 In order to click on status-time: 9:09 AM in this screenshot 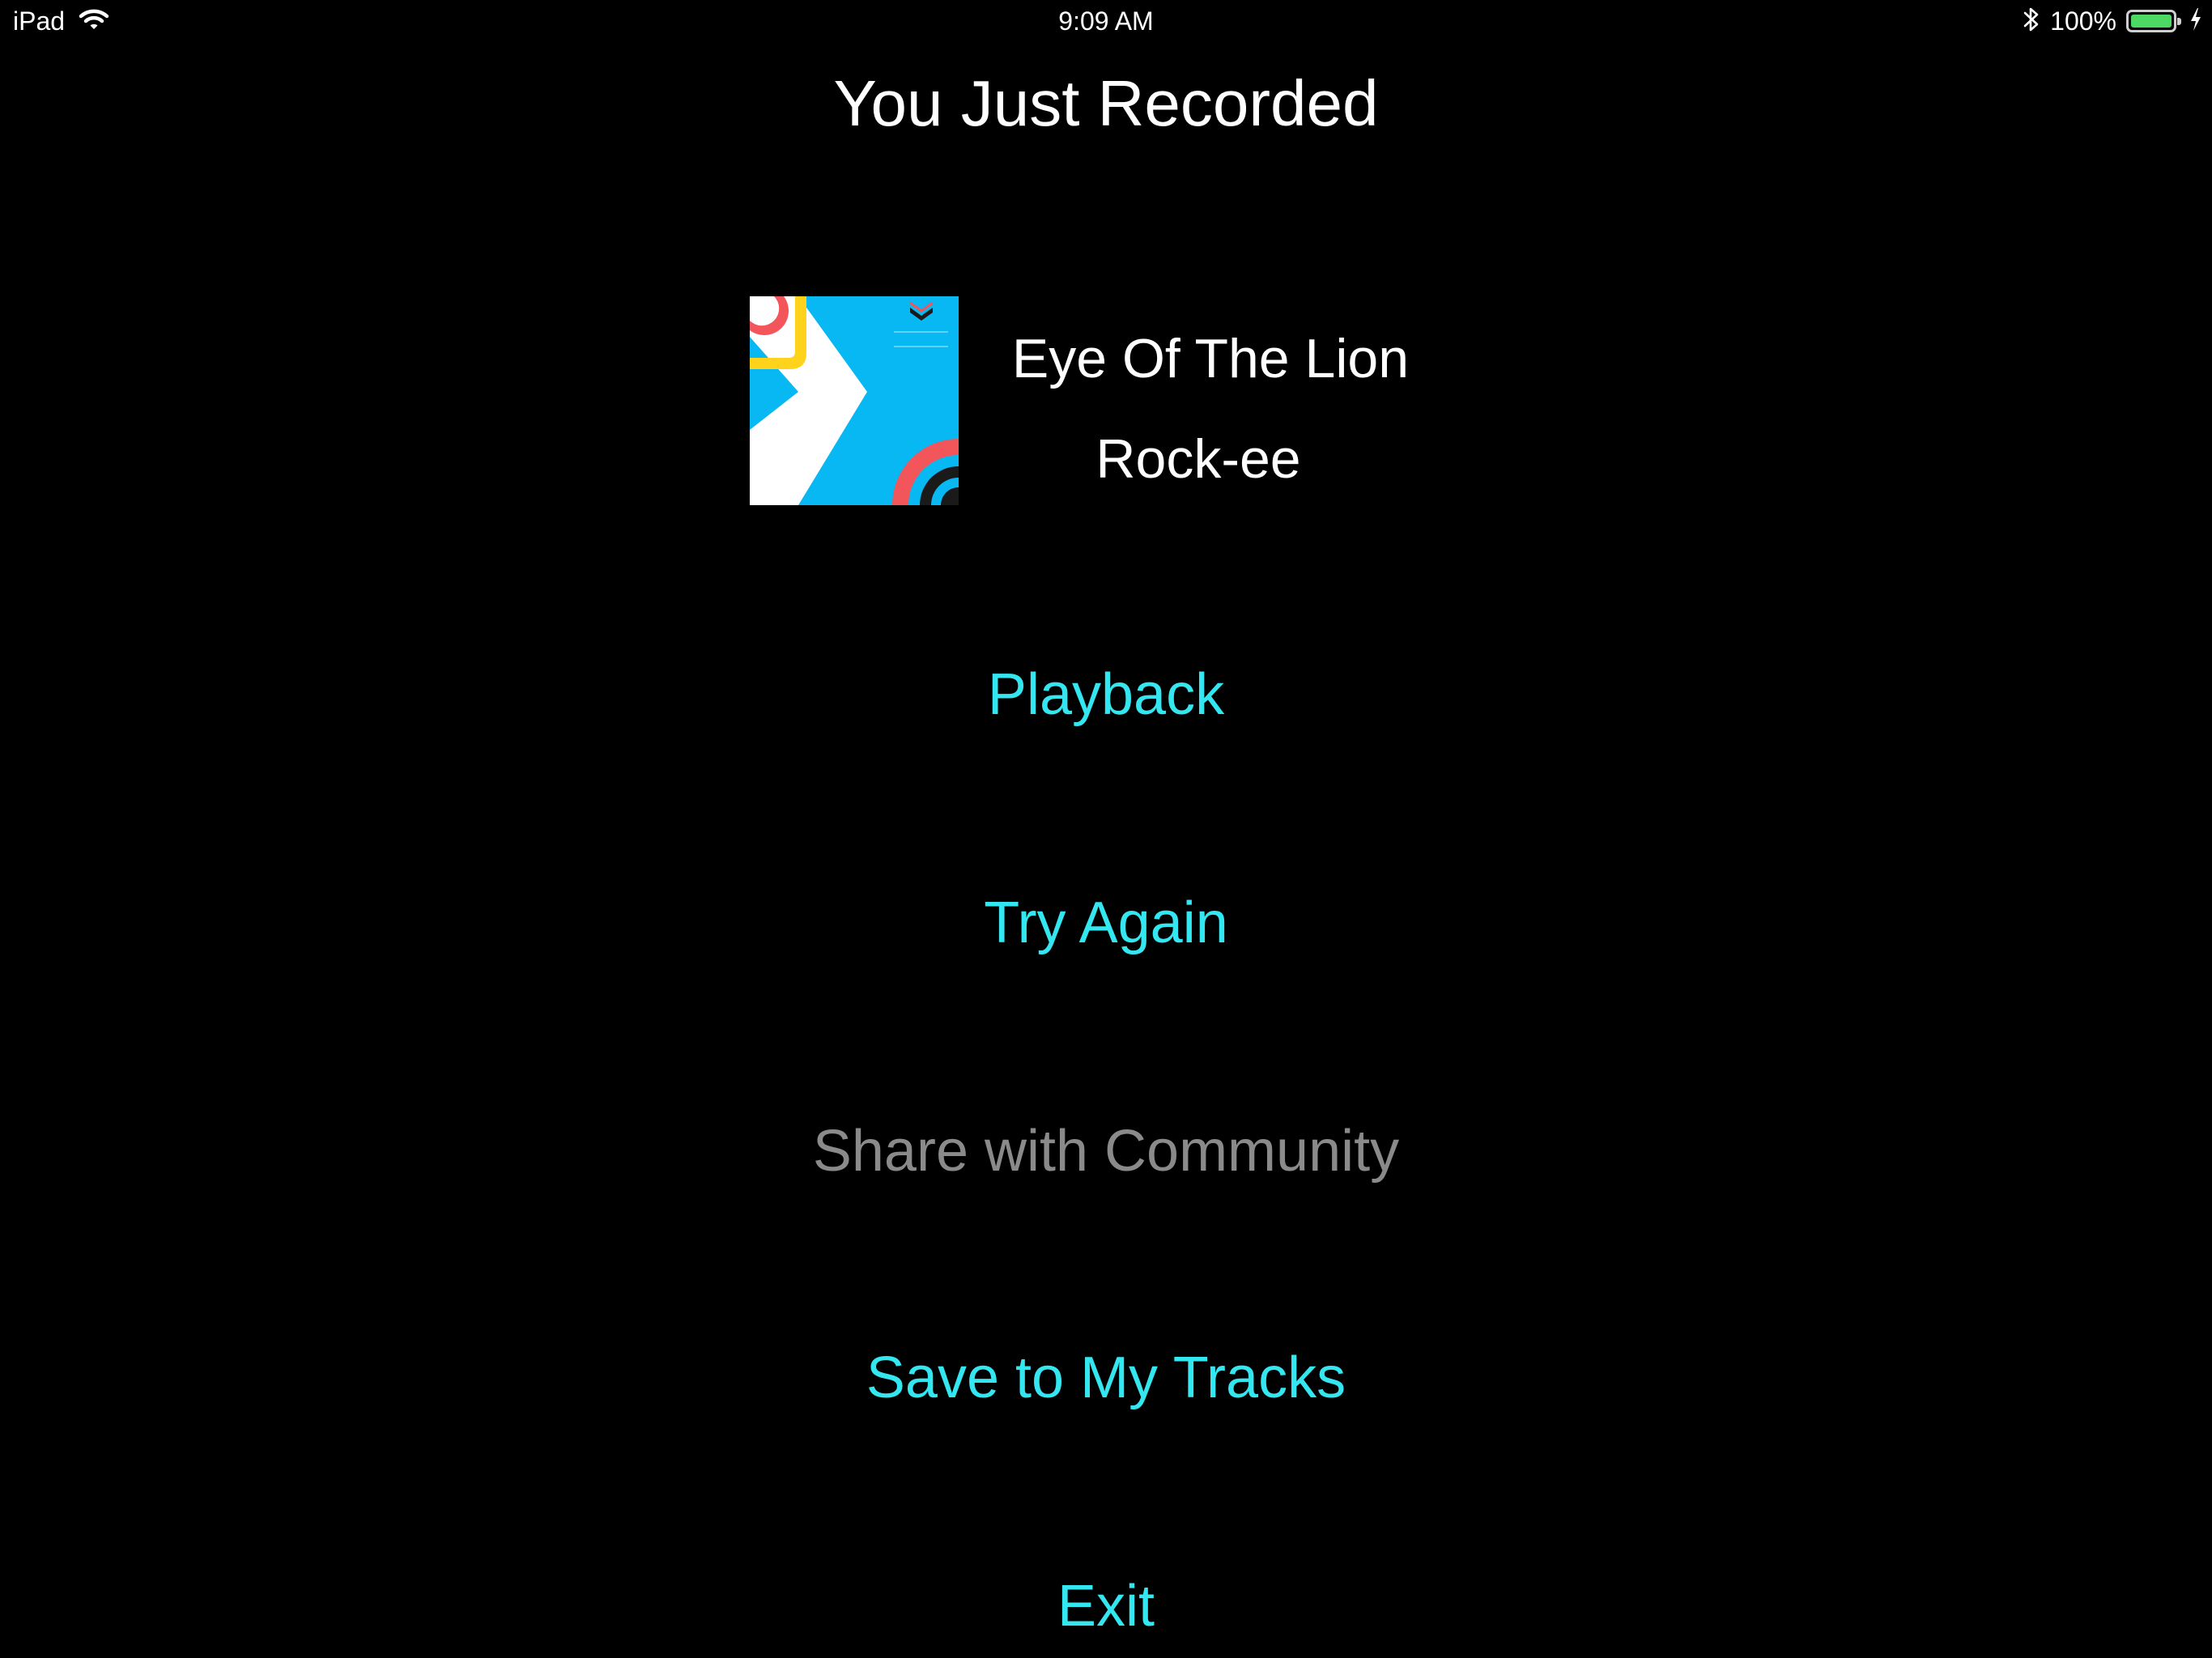, I will do `click(1106, 21)`.